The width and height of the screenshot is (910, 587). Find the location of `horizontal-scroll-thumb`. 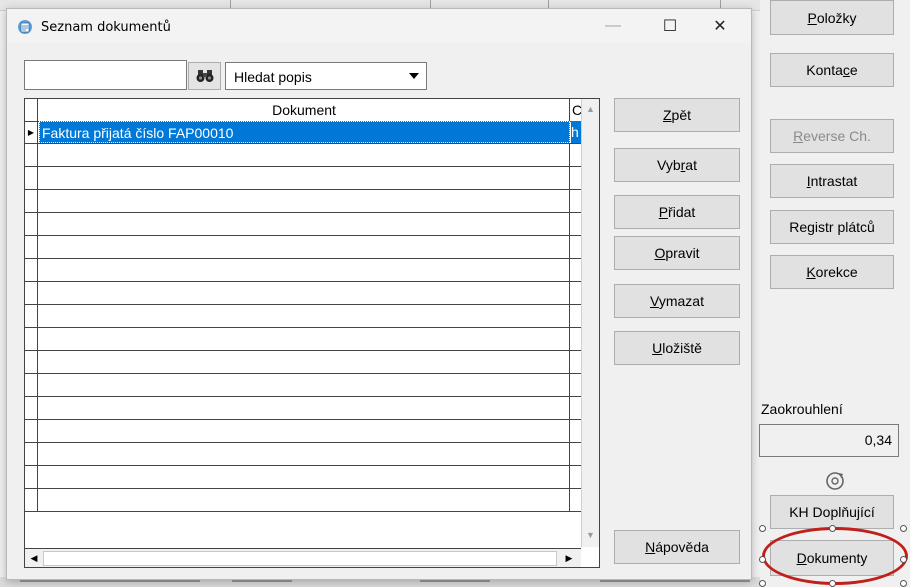

horizontal-scroll-thumb is located at coordinates (300, 558).